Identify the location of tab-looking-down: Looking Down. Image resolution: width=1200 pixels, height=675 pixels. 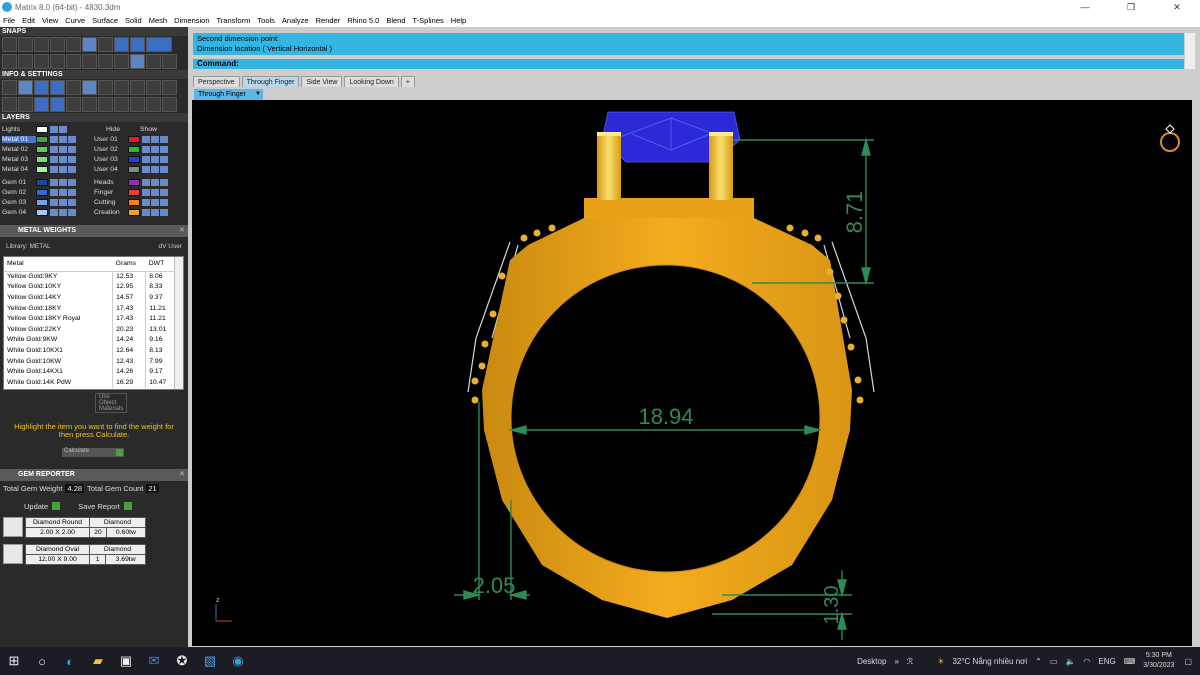
(371, 81).